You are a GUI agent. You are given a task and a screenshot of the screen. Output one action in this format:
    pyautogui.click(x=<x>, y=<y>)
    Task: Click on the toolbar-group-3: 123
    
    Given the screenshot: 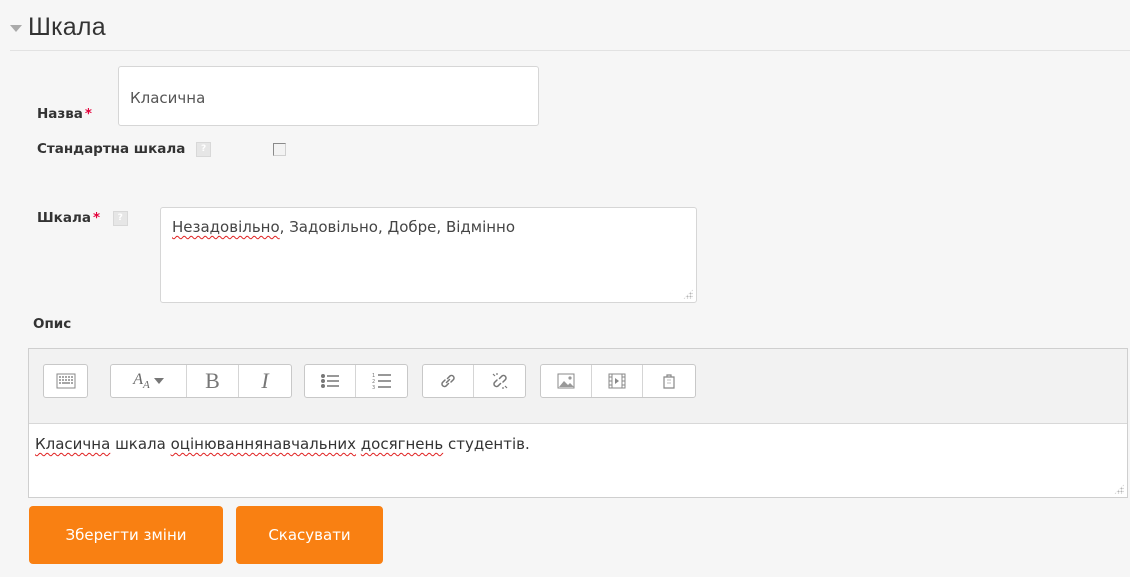 What is the action you would take?
    pyautogui.click(x=356, y=381)
    